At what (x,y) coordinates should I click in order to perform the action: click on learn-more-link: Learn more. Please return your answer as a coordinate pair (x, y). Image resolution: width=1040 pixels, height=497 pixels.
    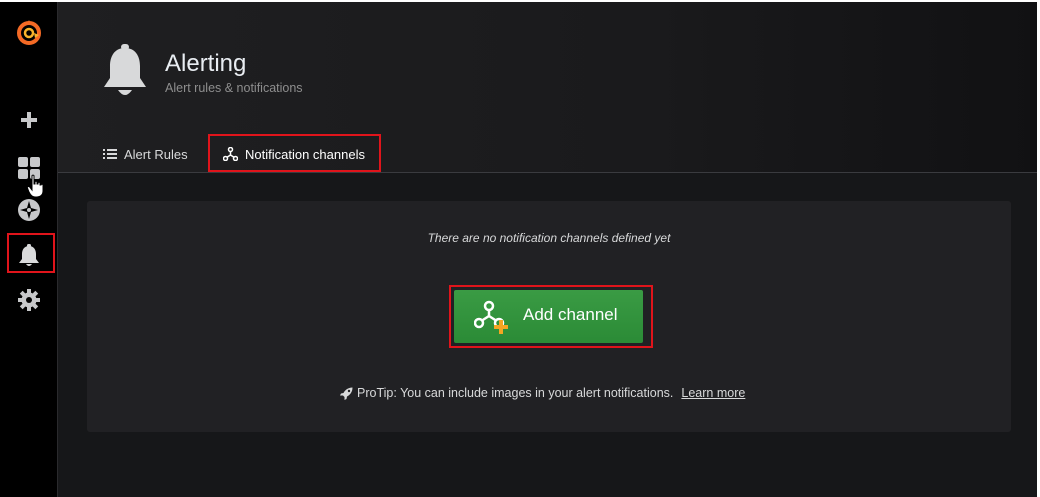
    Looking at the image, I should click on (713, 393).